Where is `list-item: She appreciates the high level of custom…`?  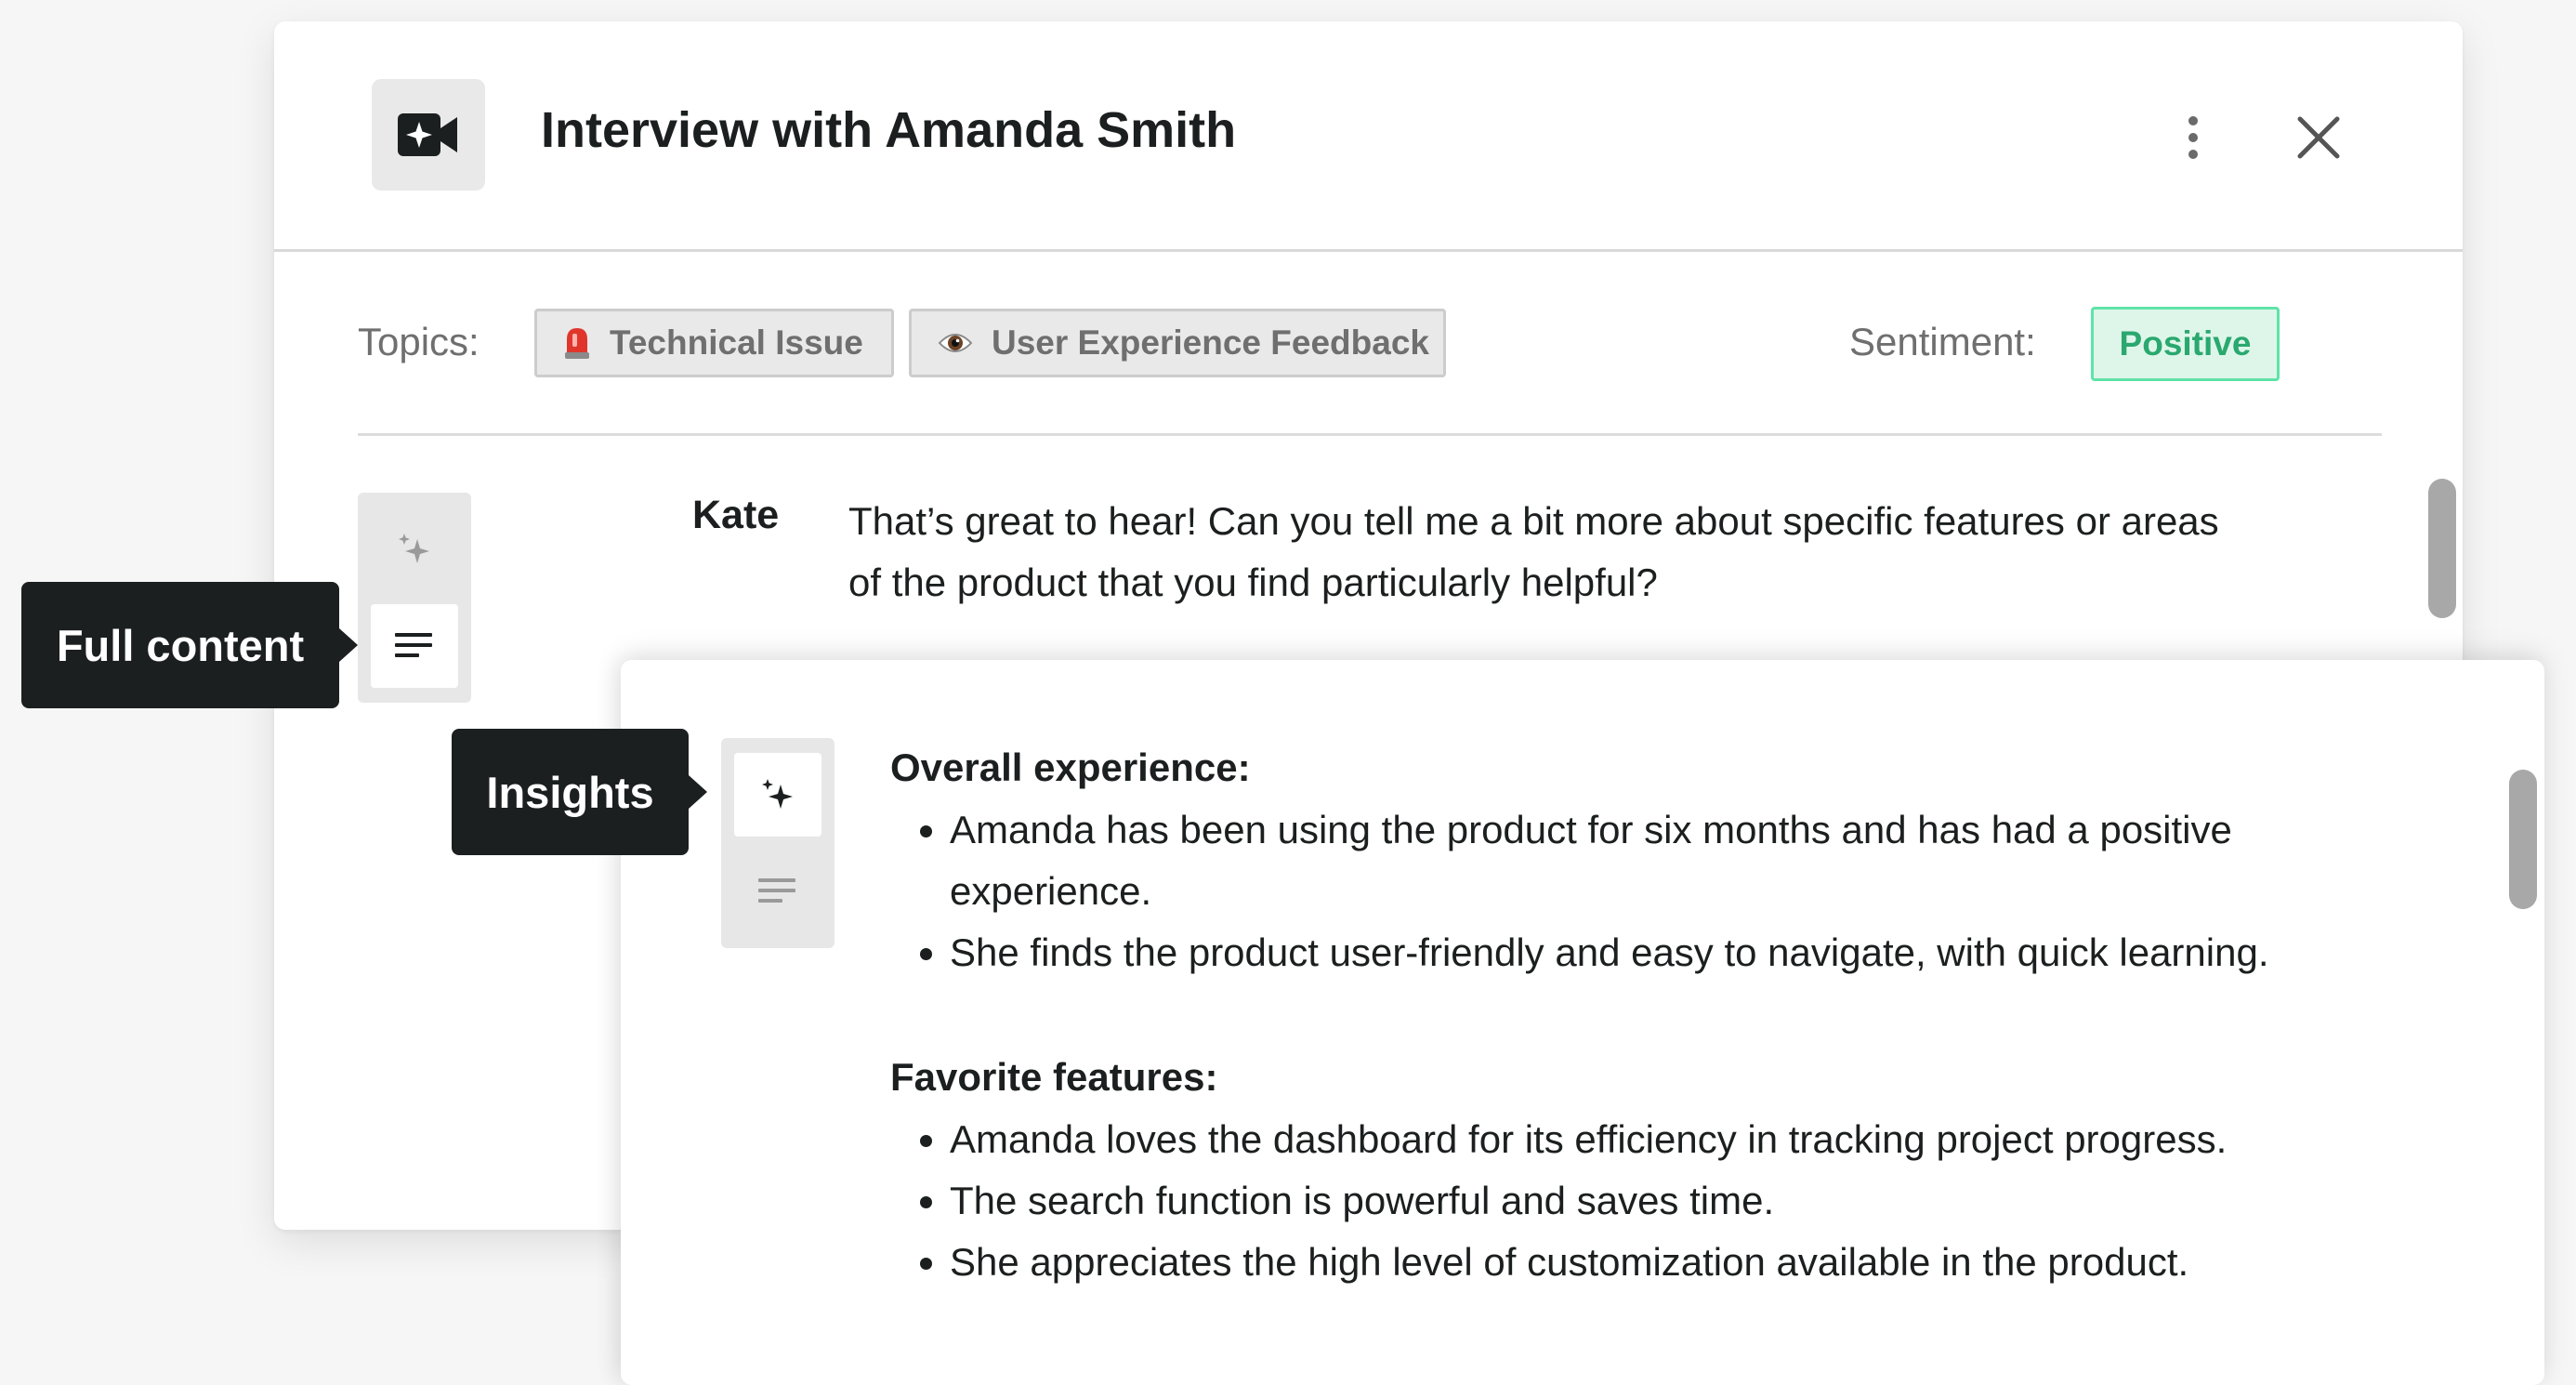
list-item: She appreciates the high level of custom… is located at coordinates (1702, 1262).